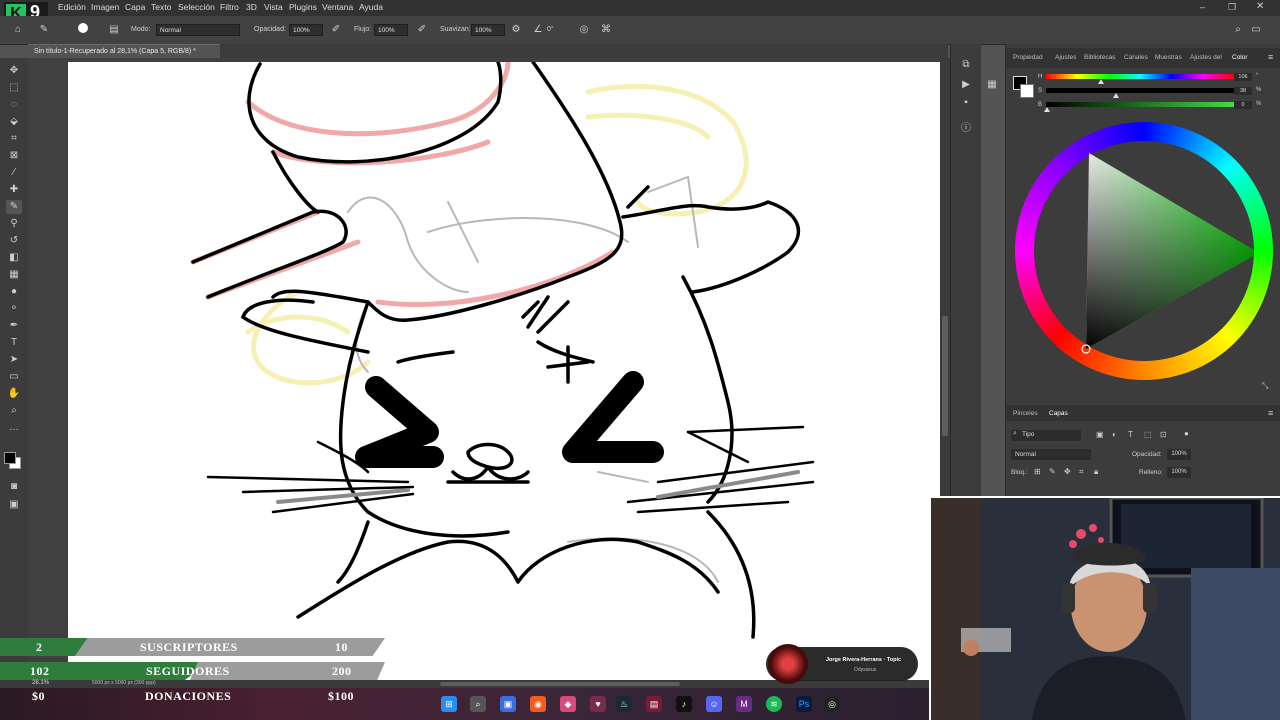 The height and width of the screenshot is (720, 1280). Describe the element at coordinates (14, 360) in the screenshot. I see `path-select-icon: ➤` at that location.